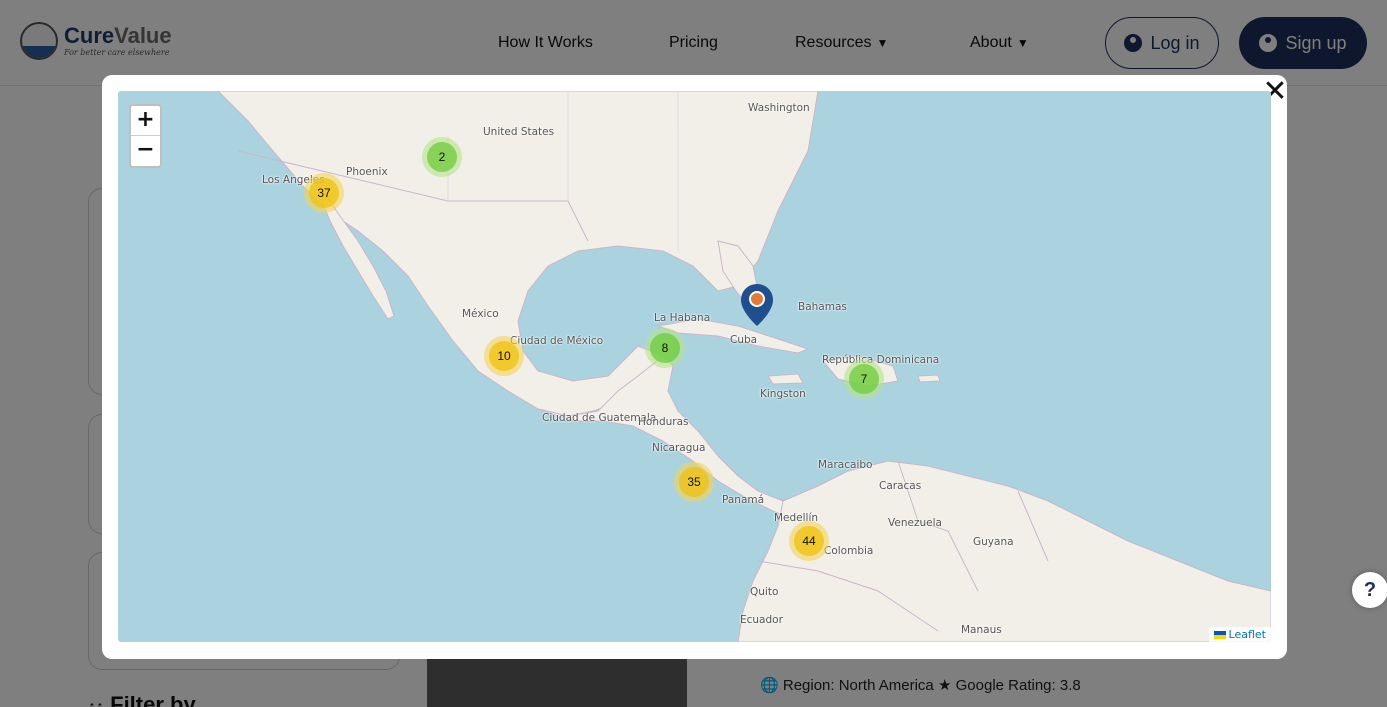  What do you see at coordinates (915, 523) in the screenshot?
I see `map-label: Venezuela` at bounding box center [915, 523].